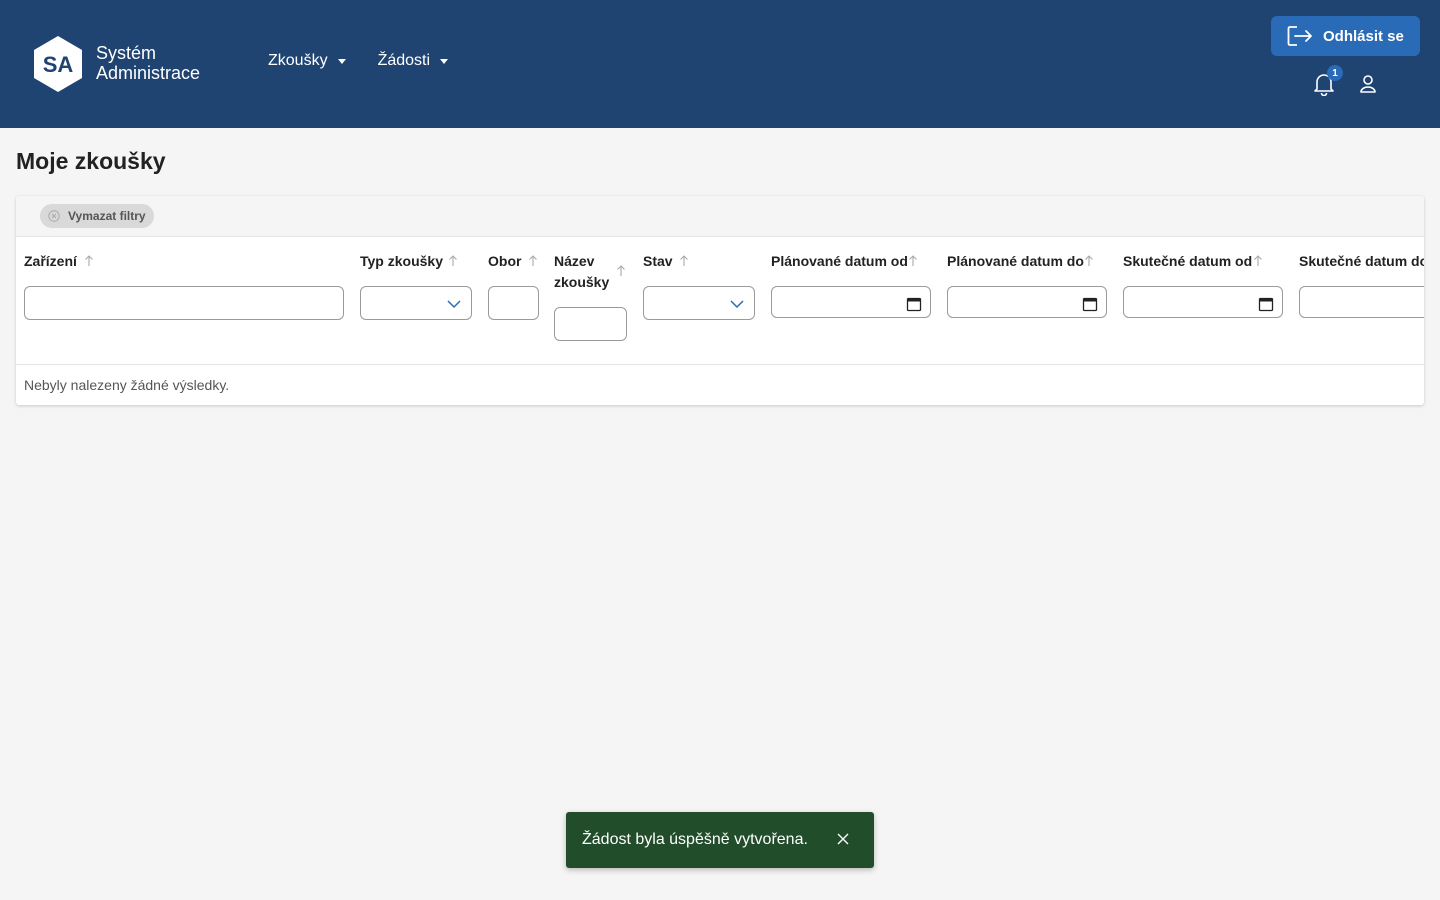 The image size is (1440, 900). I want to click on clear-circle-icon, so click(54, 216).